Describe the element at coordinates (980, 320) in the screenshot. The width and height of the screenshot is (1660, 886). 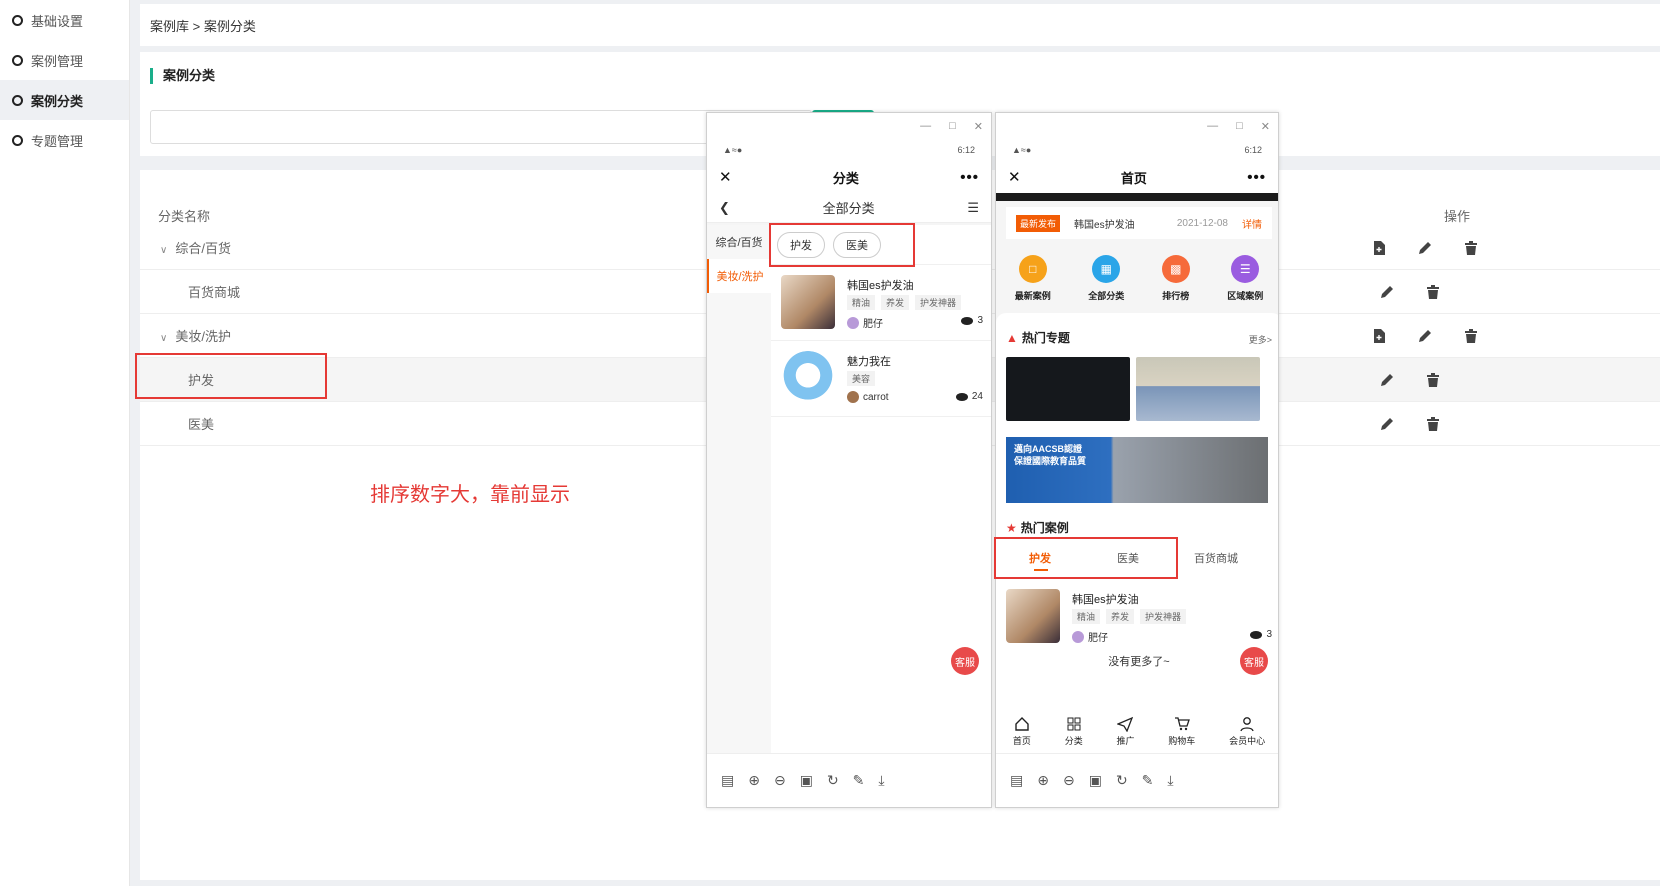
I see `view-count: 3` at that location.